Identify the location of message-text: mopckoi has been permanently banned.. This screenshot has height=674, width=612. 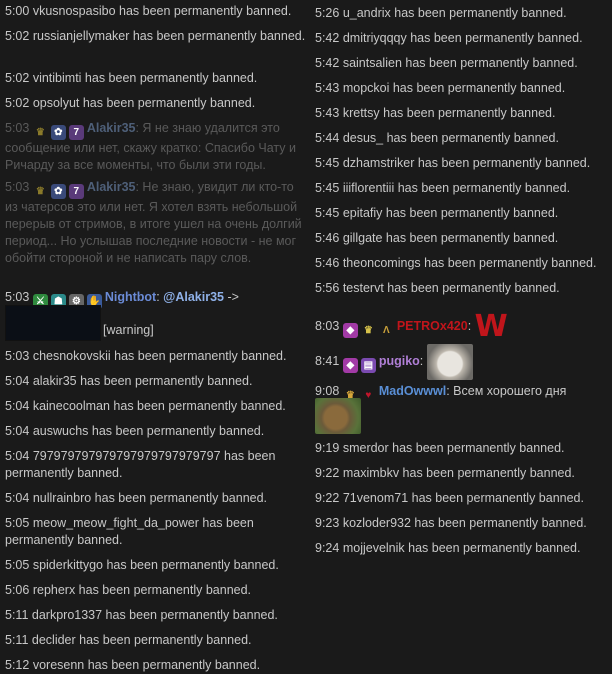
(454, 88).